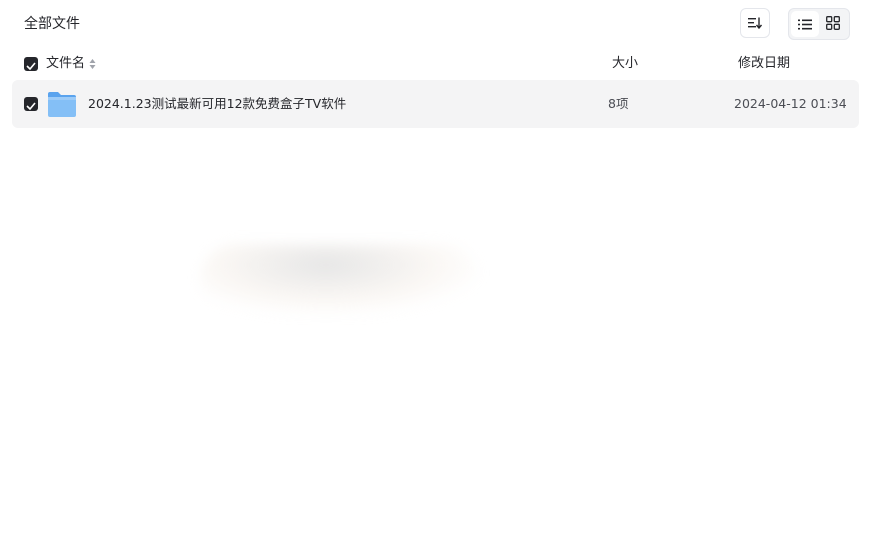 This screenshot has height=538, width=874. I want to click on sort-toggle-icon, so click(92, 64).